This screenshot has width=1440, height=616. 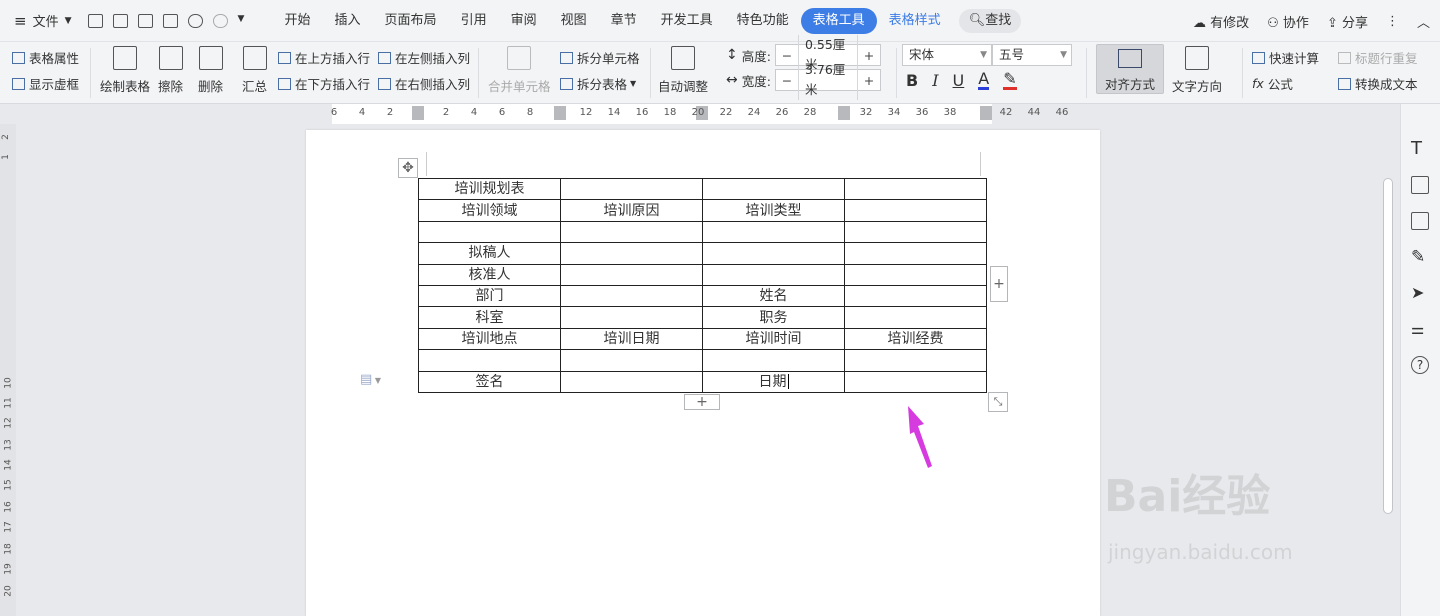 What do you see at coordinates (120, 20) in the screenshot?
I see `format-painter-icon` at bounding box center [120, 20].